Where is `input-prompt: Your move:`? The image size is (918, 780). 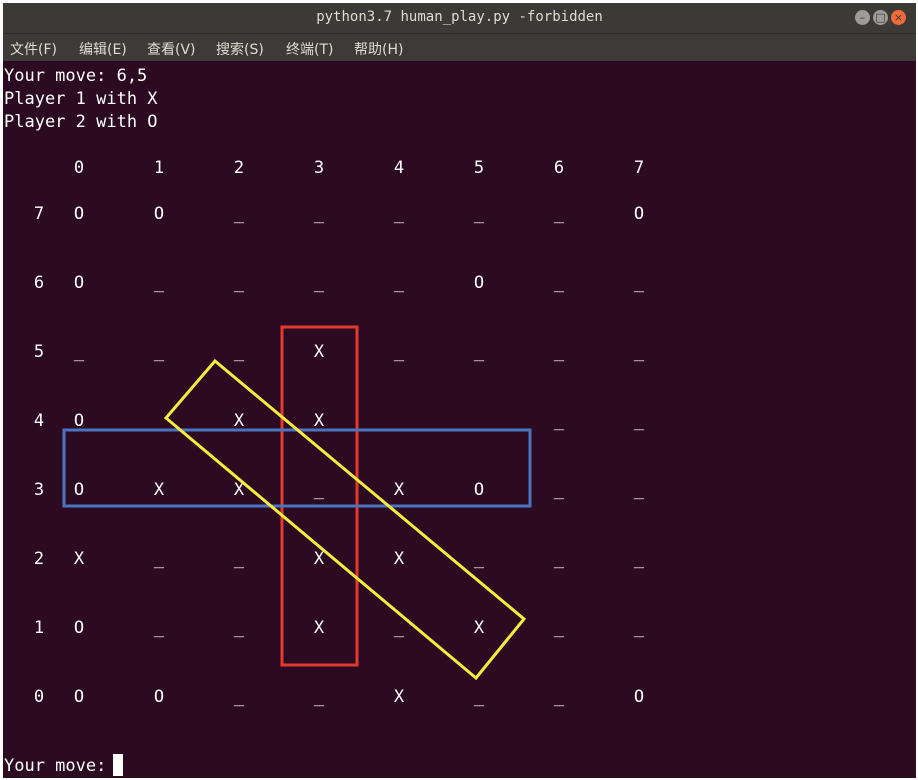 input-prompt: Your move: is located at coordinates (60, 766).